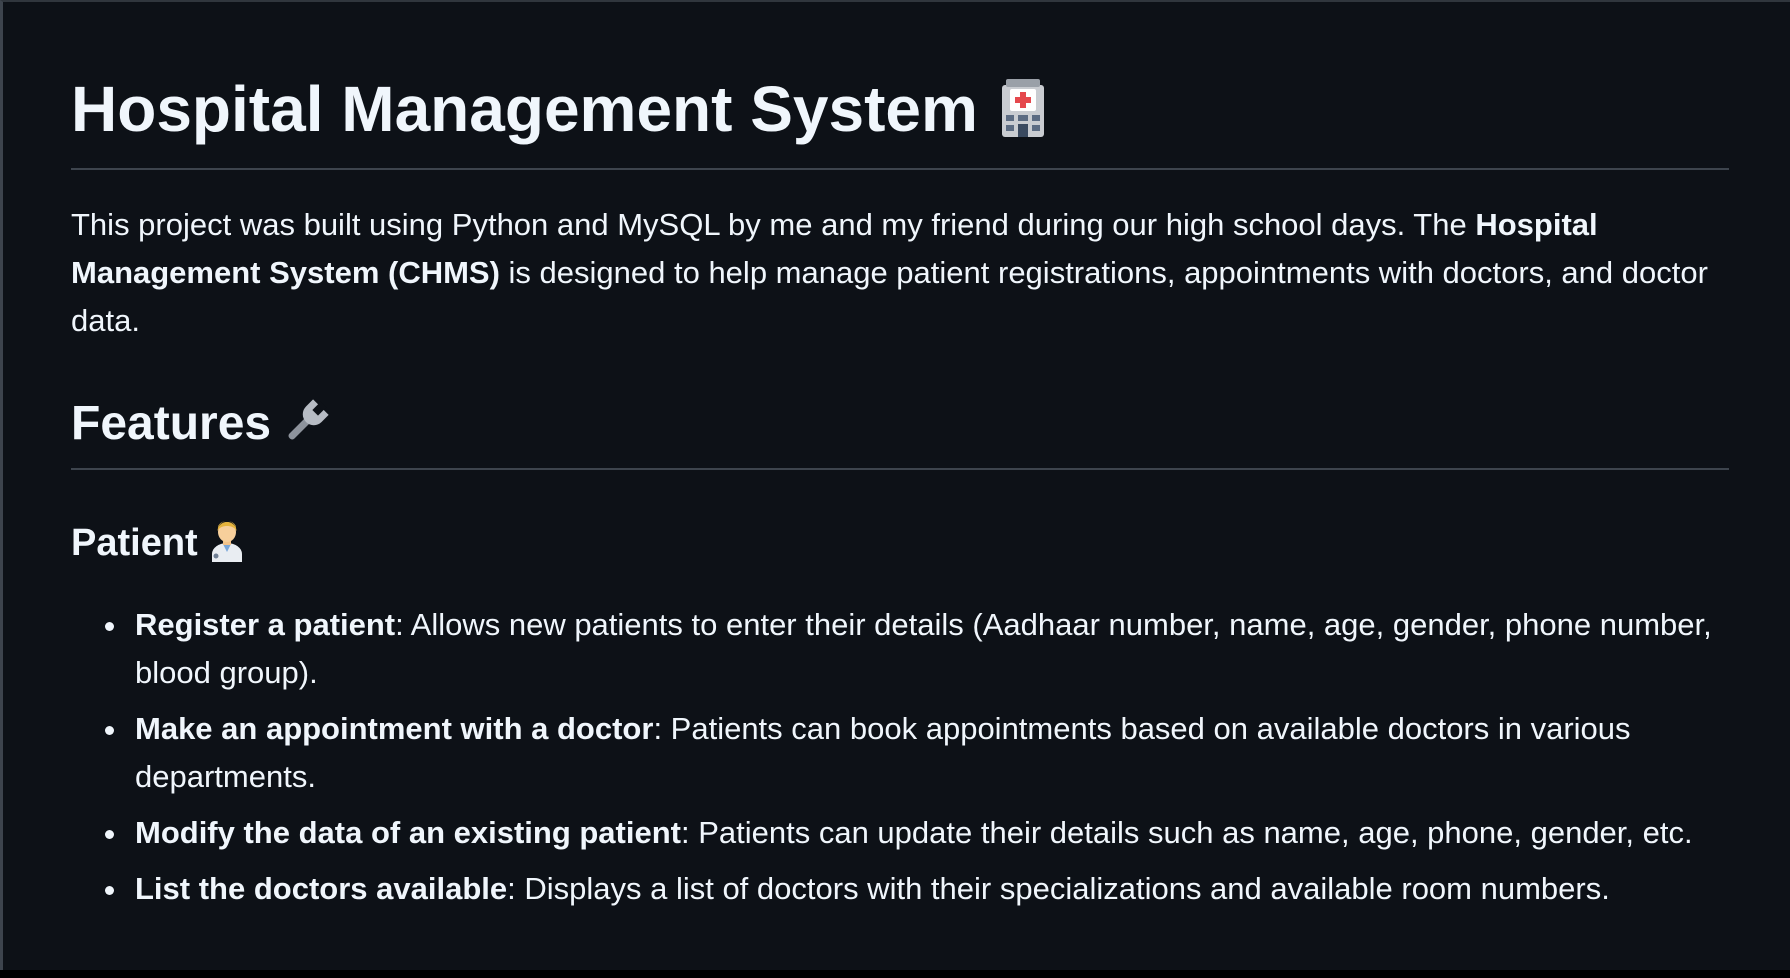 The height and width of the screenshot is (978, 1790). Describe the element at coordinates (900, 424) in the screenshot. I see `features-heading: Features` at that location.